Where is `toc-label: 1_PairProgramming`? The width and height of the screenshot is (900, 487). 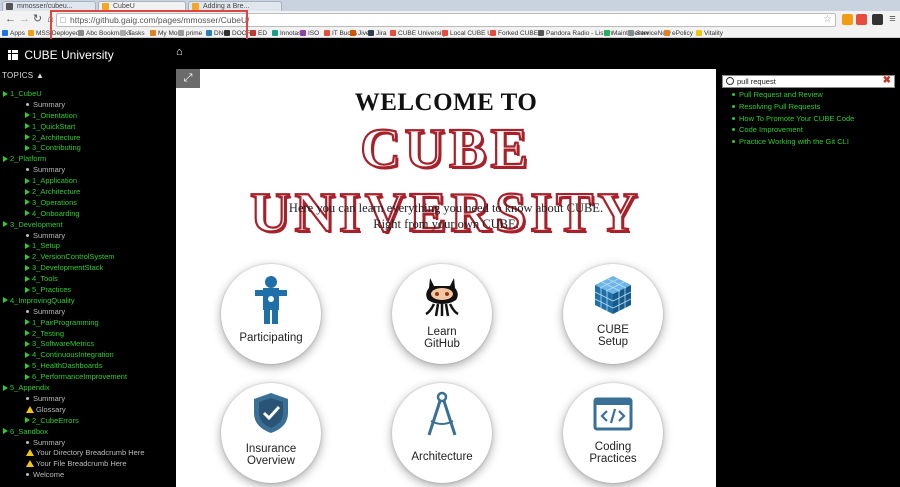
toc-label: 1_PairProgramming is located at coordinates (65, 322).